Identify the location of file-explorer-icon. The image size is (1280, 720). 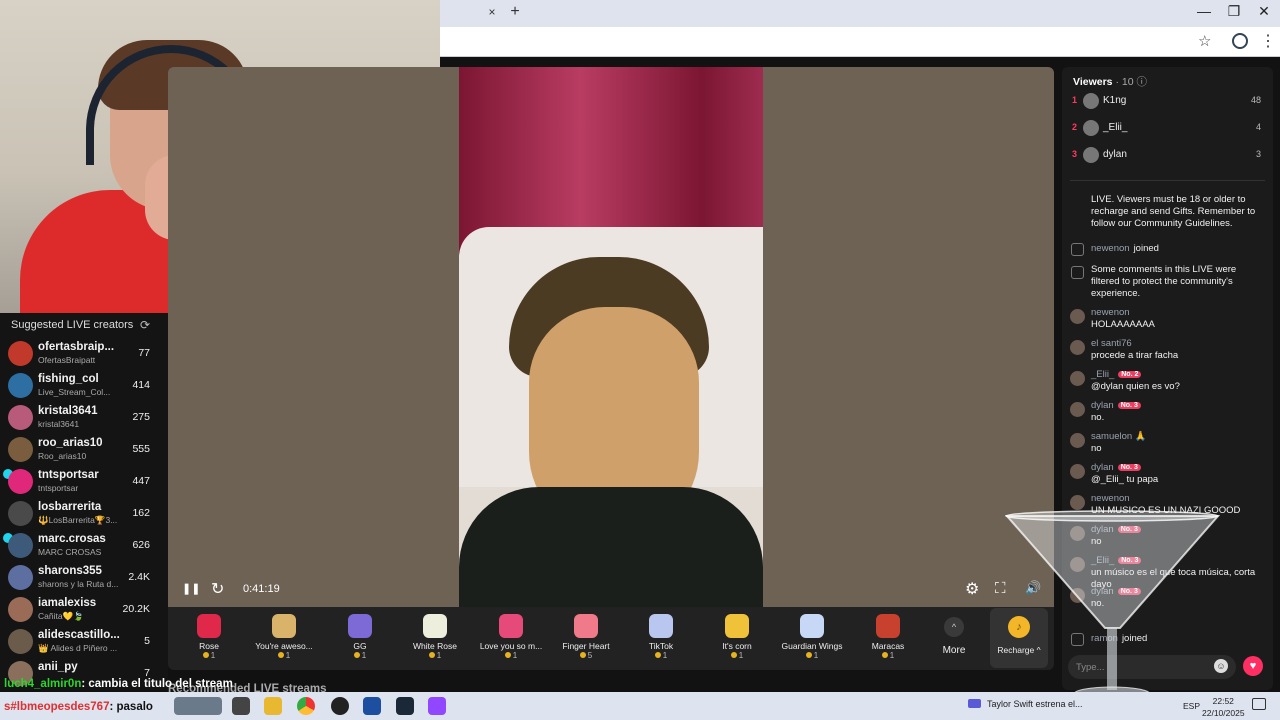
(273, 706).